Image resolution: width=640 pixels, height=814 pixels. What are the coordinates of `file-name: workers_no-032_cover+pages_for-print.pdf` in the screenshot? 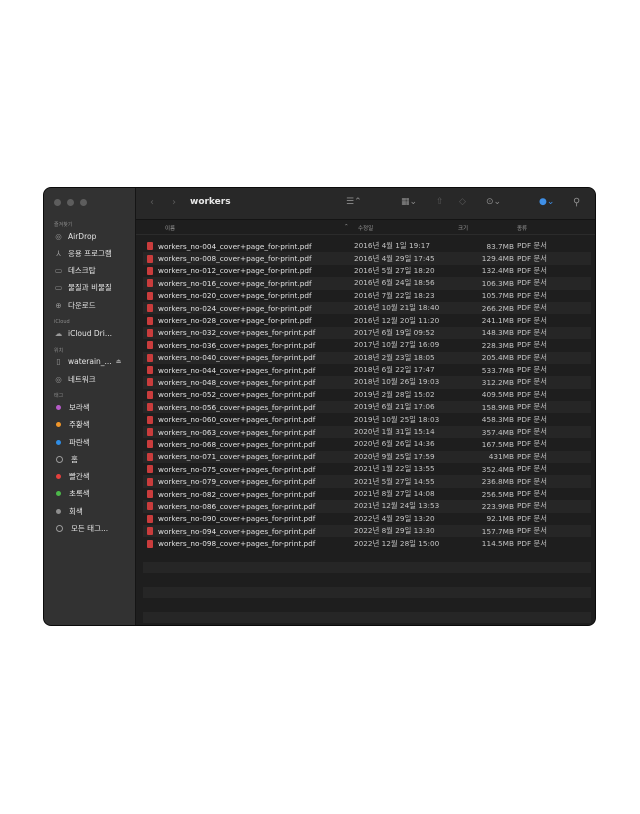 It's located at (237, 333).